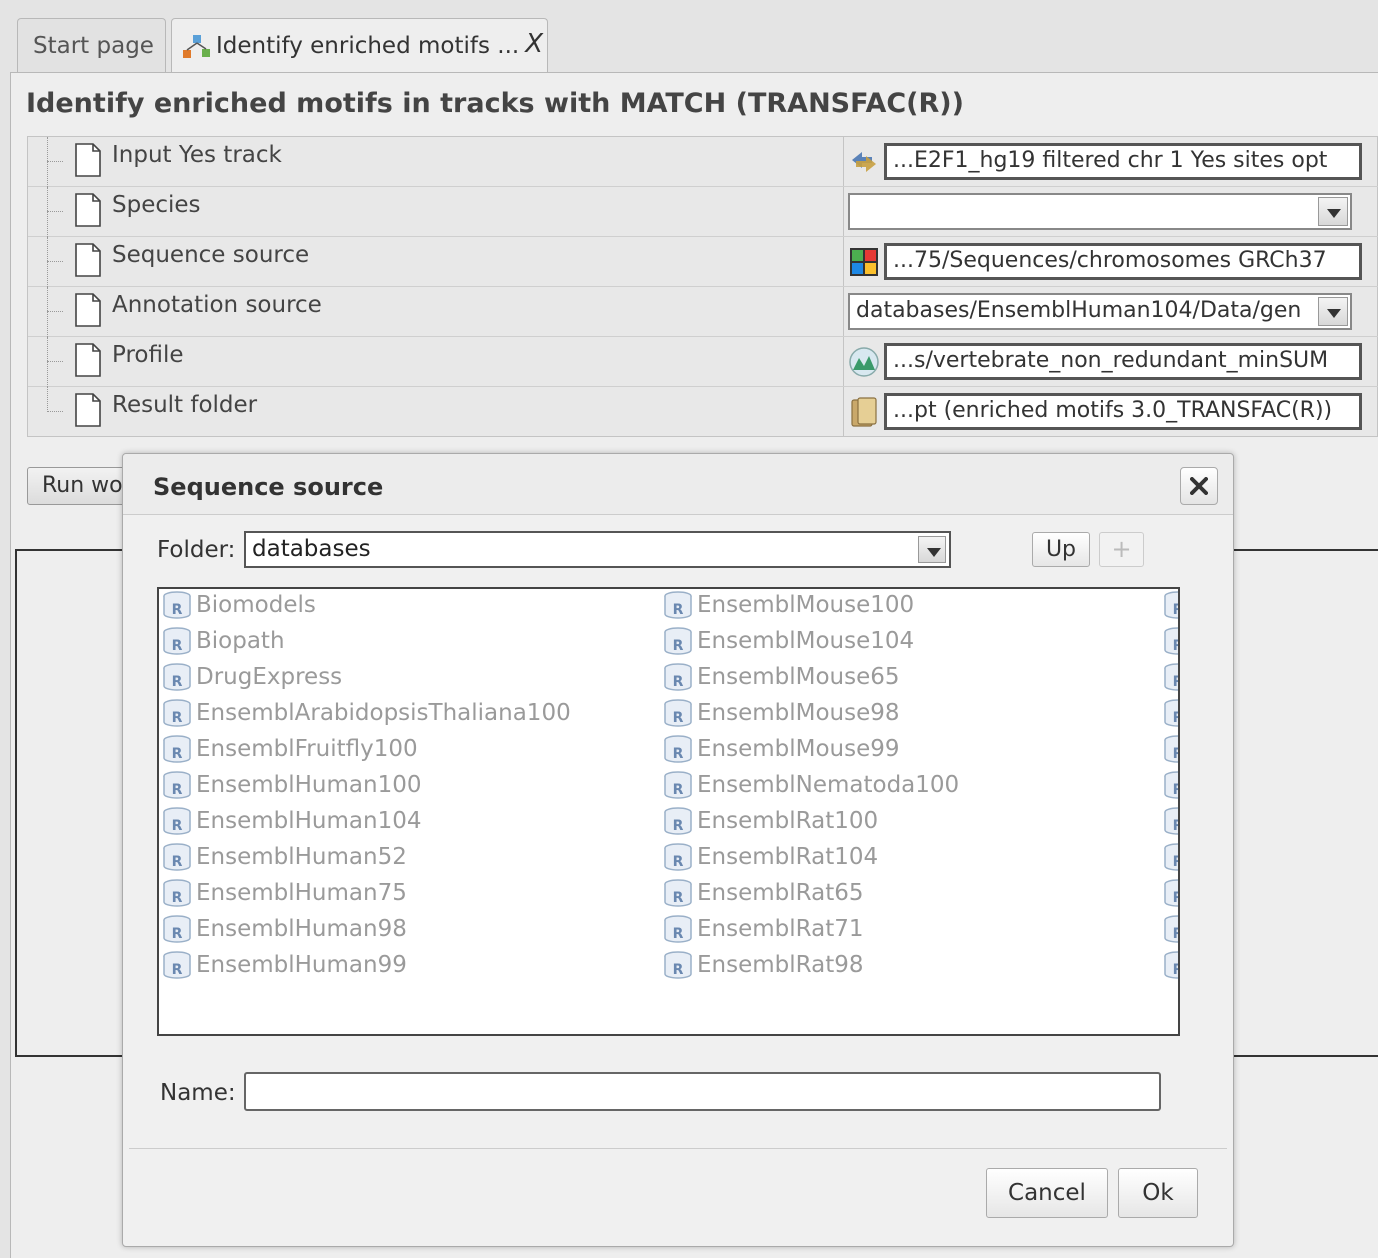 The image size is (1378, 1258). Describe the element at coordinates (1123, 361) in the screenshot. I see `profile-field: ...s/vertebrate_non_redundant_minSUM` at that location.